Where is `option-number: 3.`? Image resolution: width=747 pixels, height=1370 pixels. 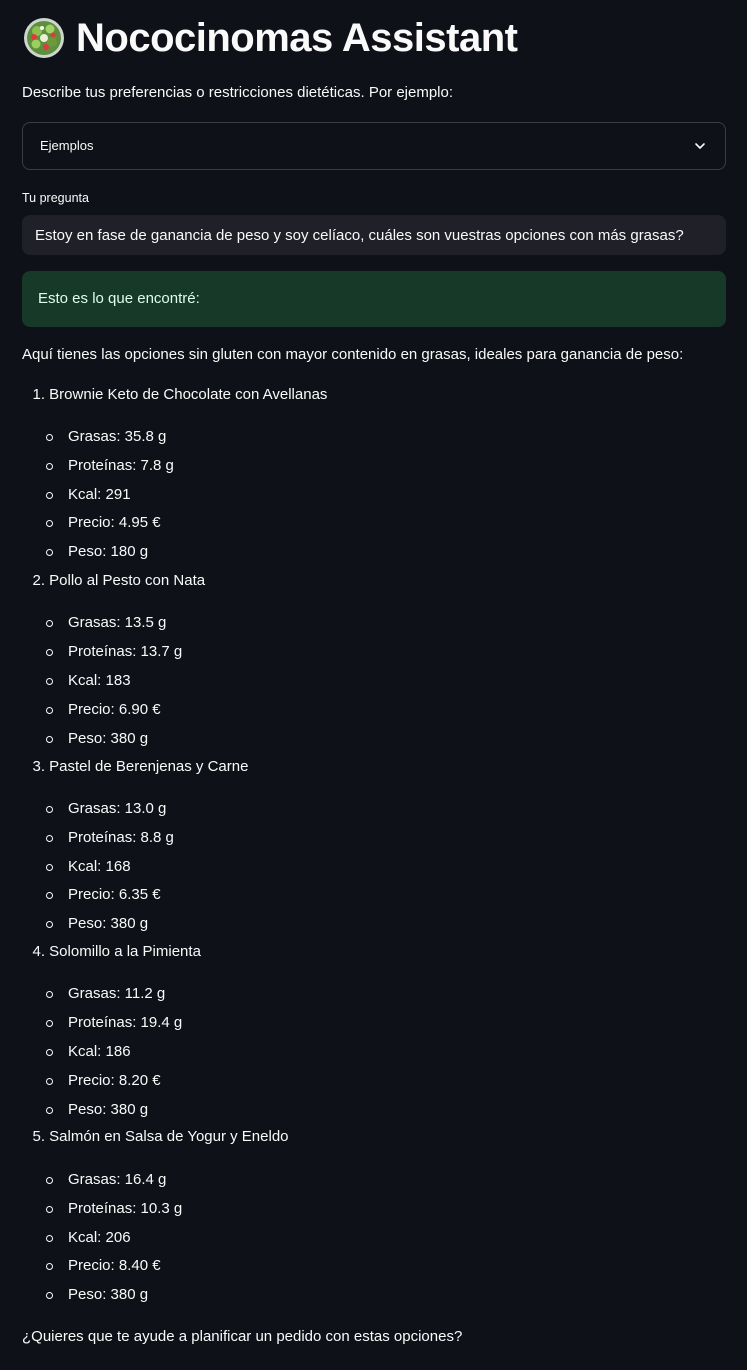 option-number: 3. is located at coordinates (38, 766).